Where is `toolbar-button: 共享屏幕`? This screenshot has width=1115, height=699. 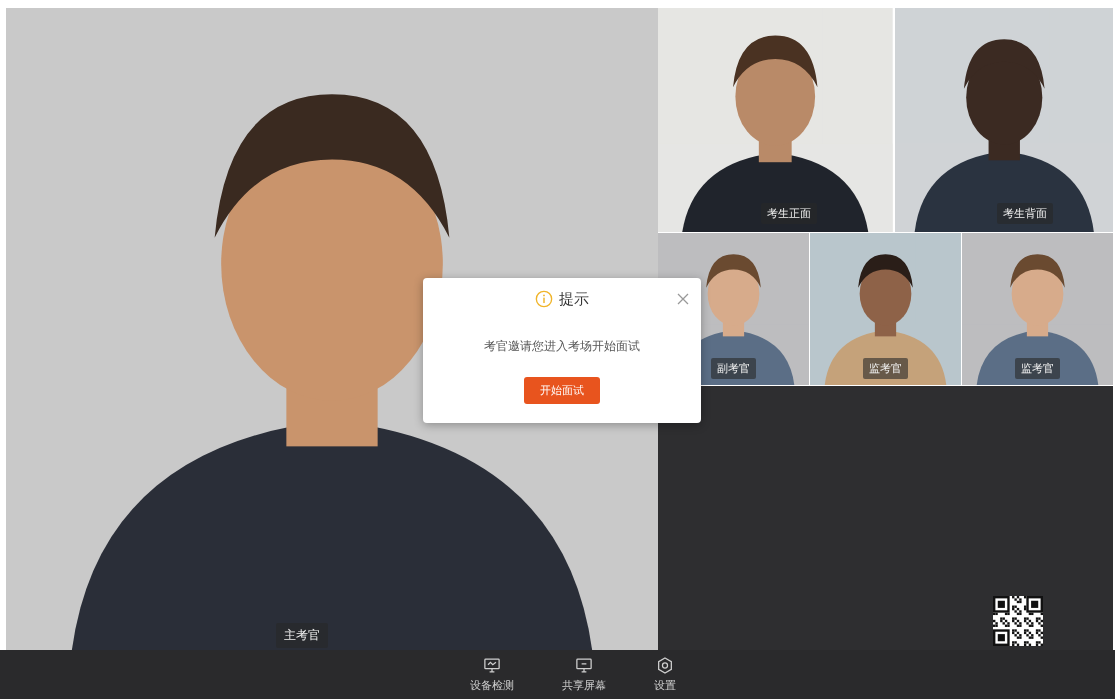
toolbar-button: 共享屏幕 is located at coordinates (583, 674).